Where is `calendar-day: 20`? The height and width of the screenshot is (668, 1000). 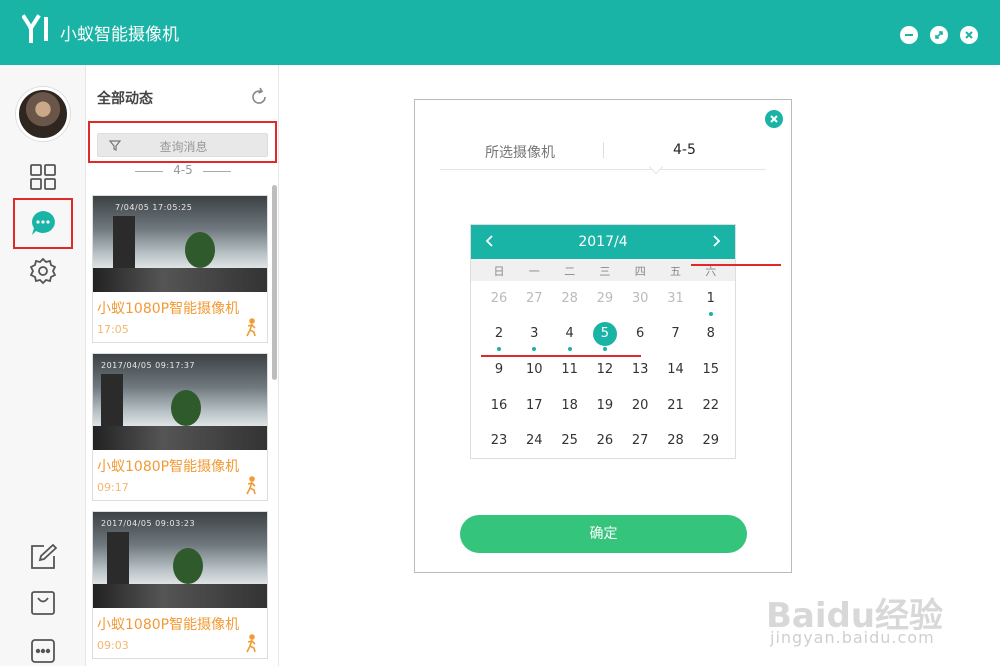
calendar-day: 20 is located at coordinates (640, 405).